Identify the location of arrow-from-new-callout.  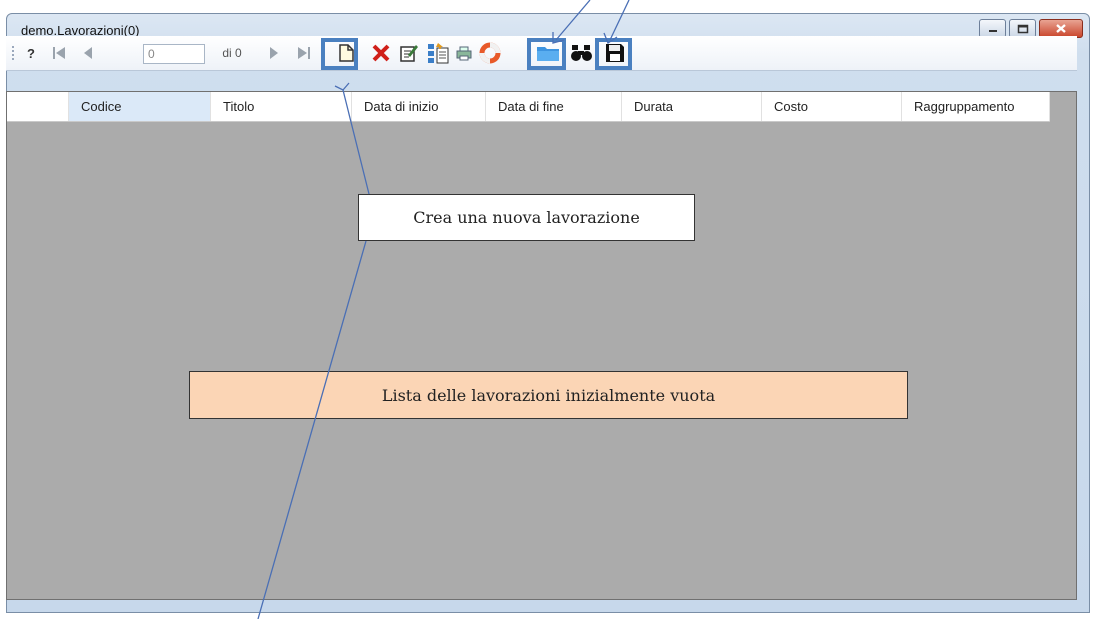
(312, 429).